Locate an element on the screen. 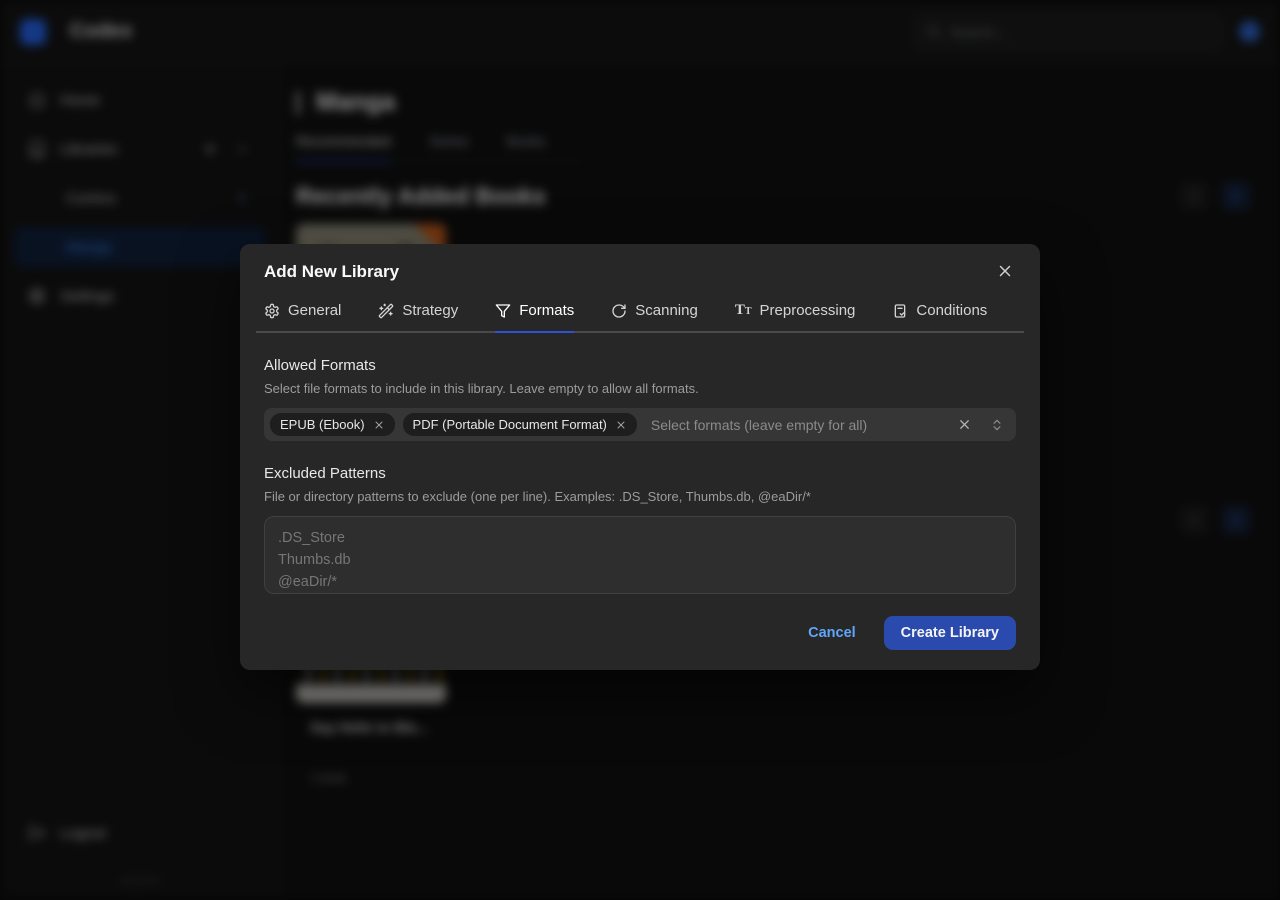 The height and width of the screenshot is (900, 1280). tab-label: Preprocessing is located at coordinates (807, 310).